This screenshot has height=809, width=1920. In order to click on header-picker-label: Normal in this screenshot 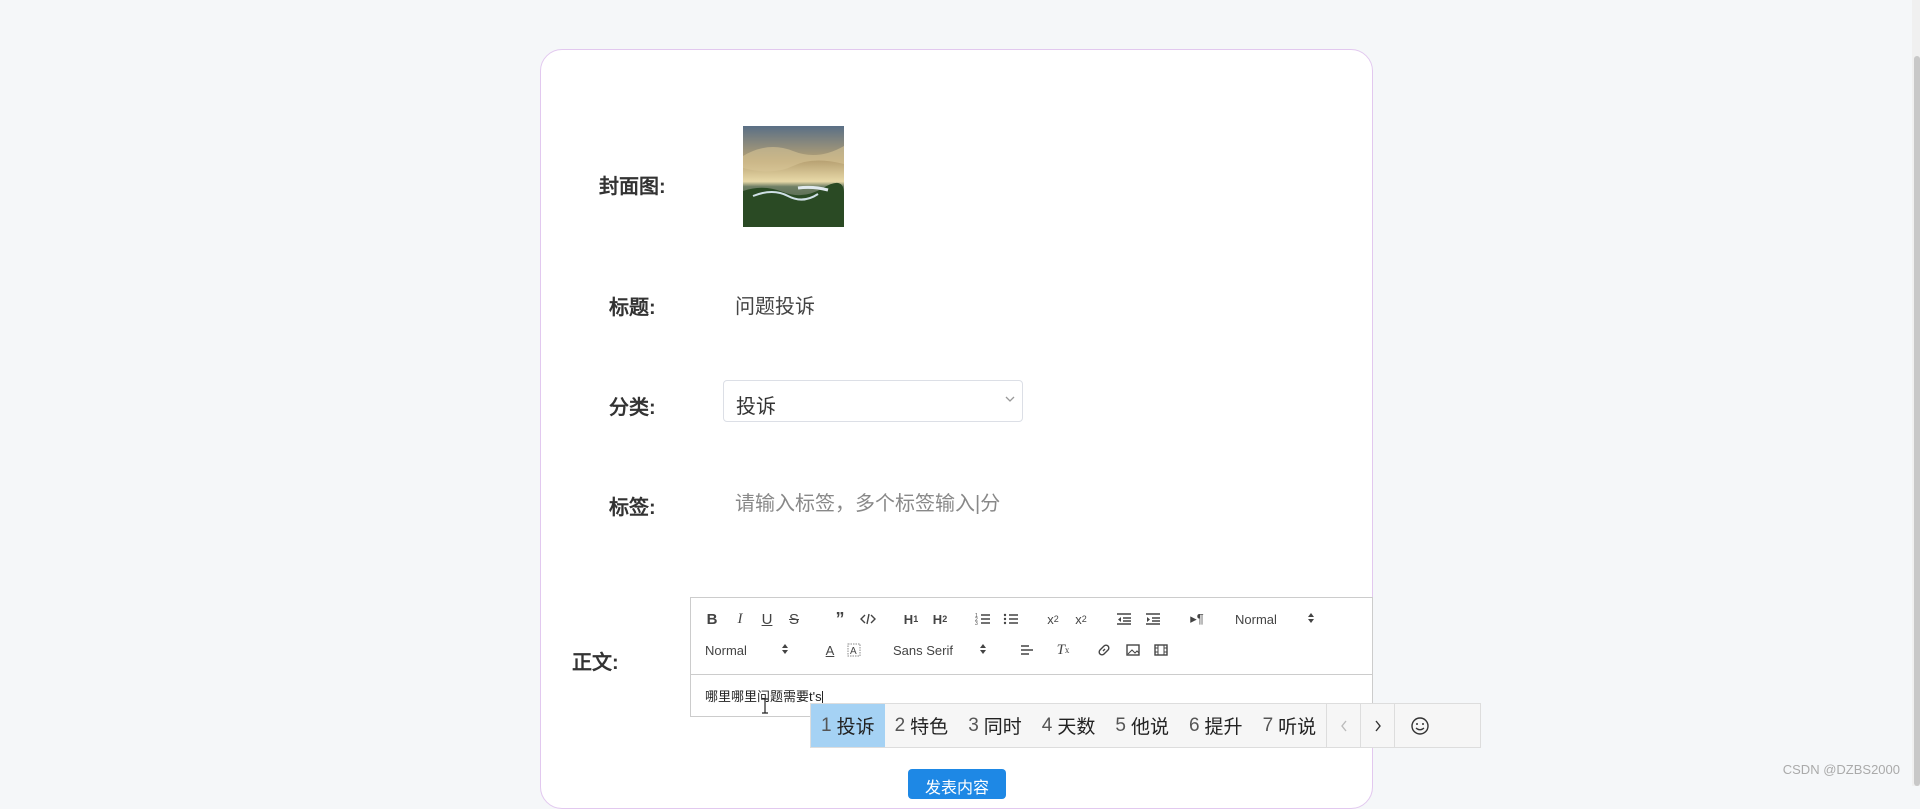, I will do `click(1256, 619)`.